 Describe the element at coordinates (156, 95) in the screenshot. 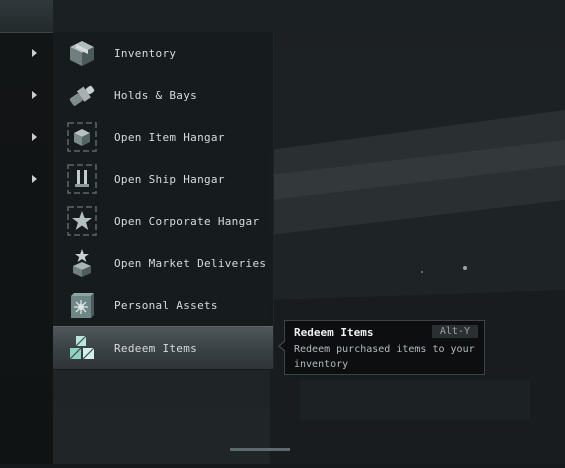

I see `menu-item-label: Holds & Bays` at that location.